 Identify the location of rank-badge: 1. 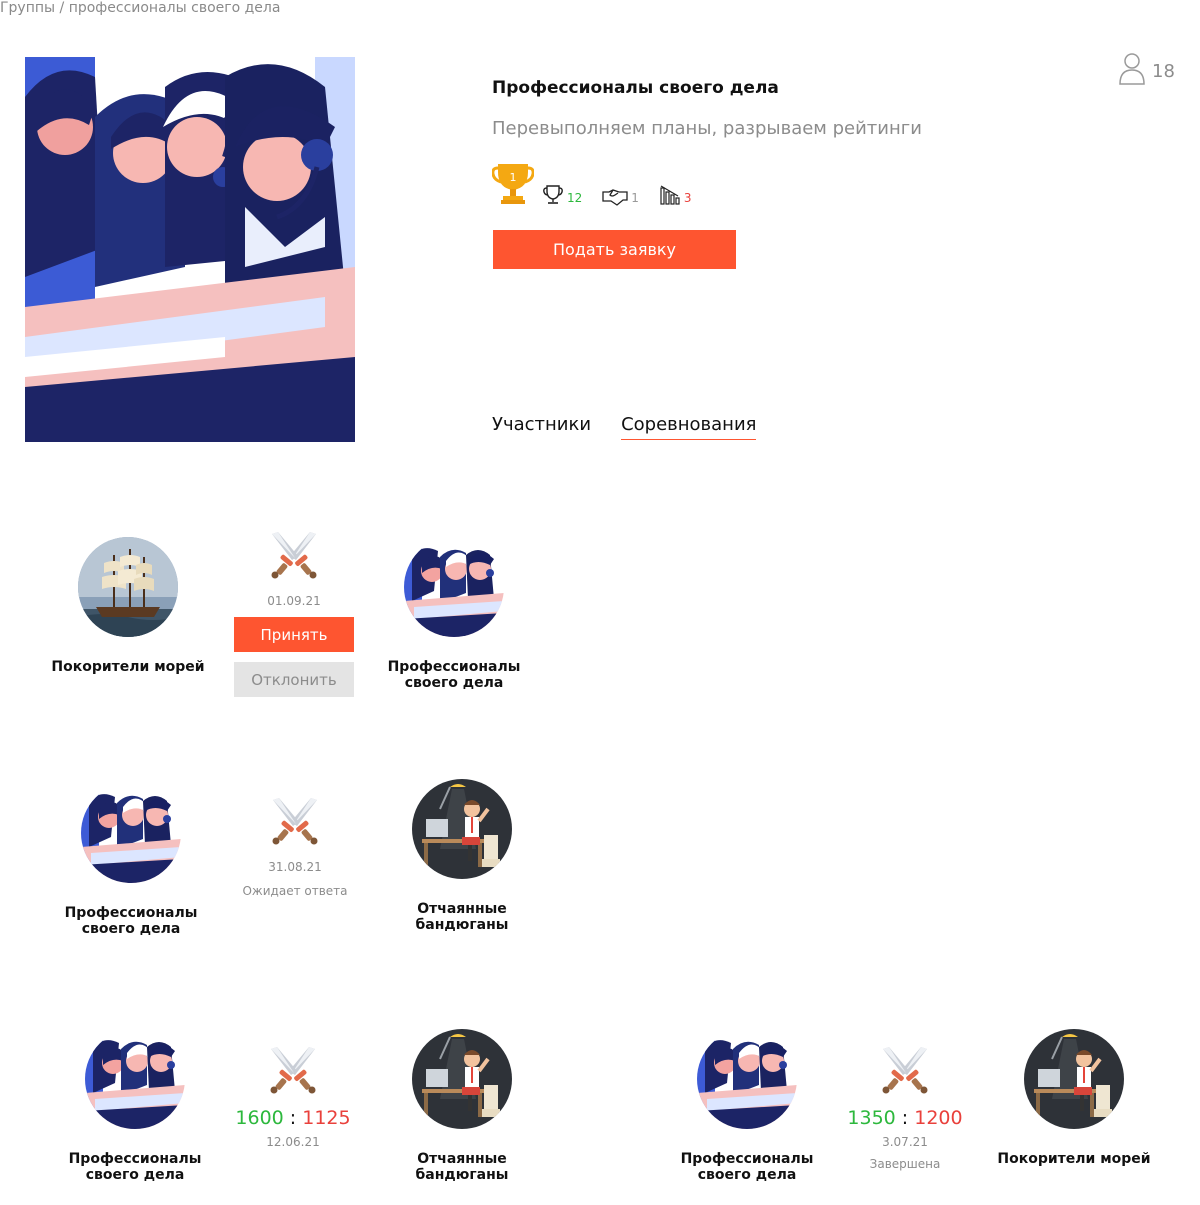
(513, 183).